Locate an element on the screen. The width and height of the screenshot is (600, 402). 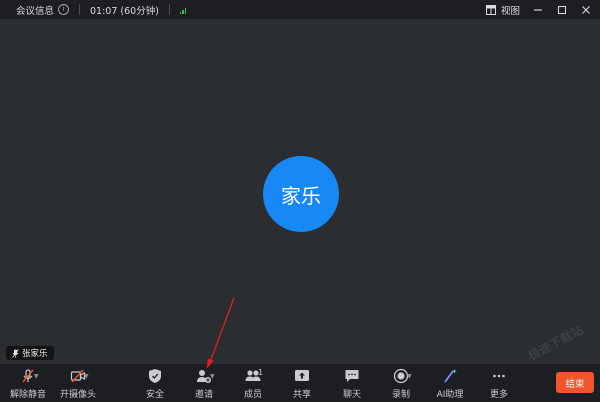
members-button: 1 成员 is located at coordinates (253, 384).